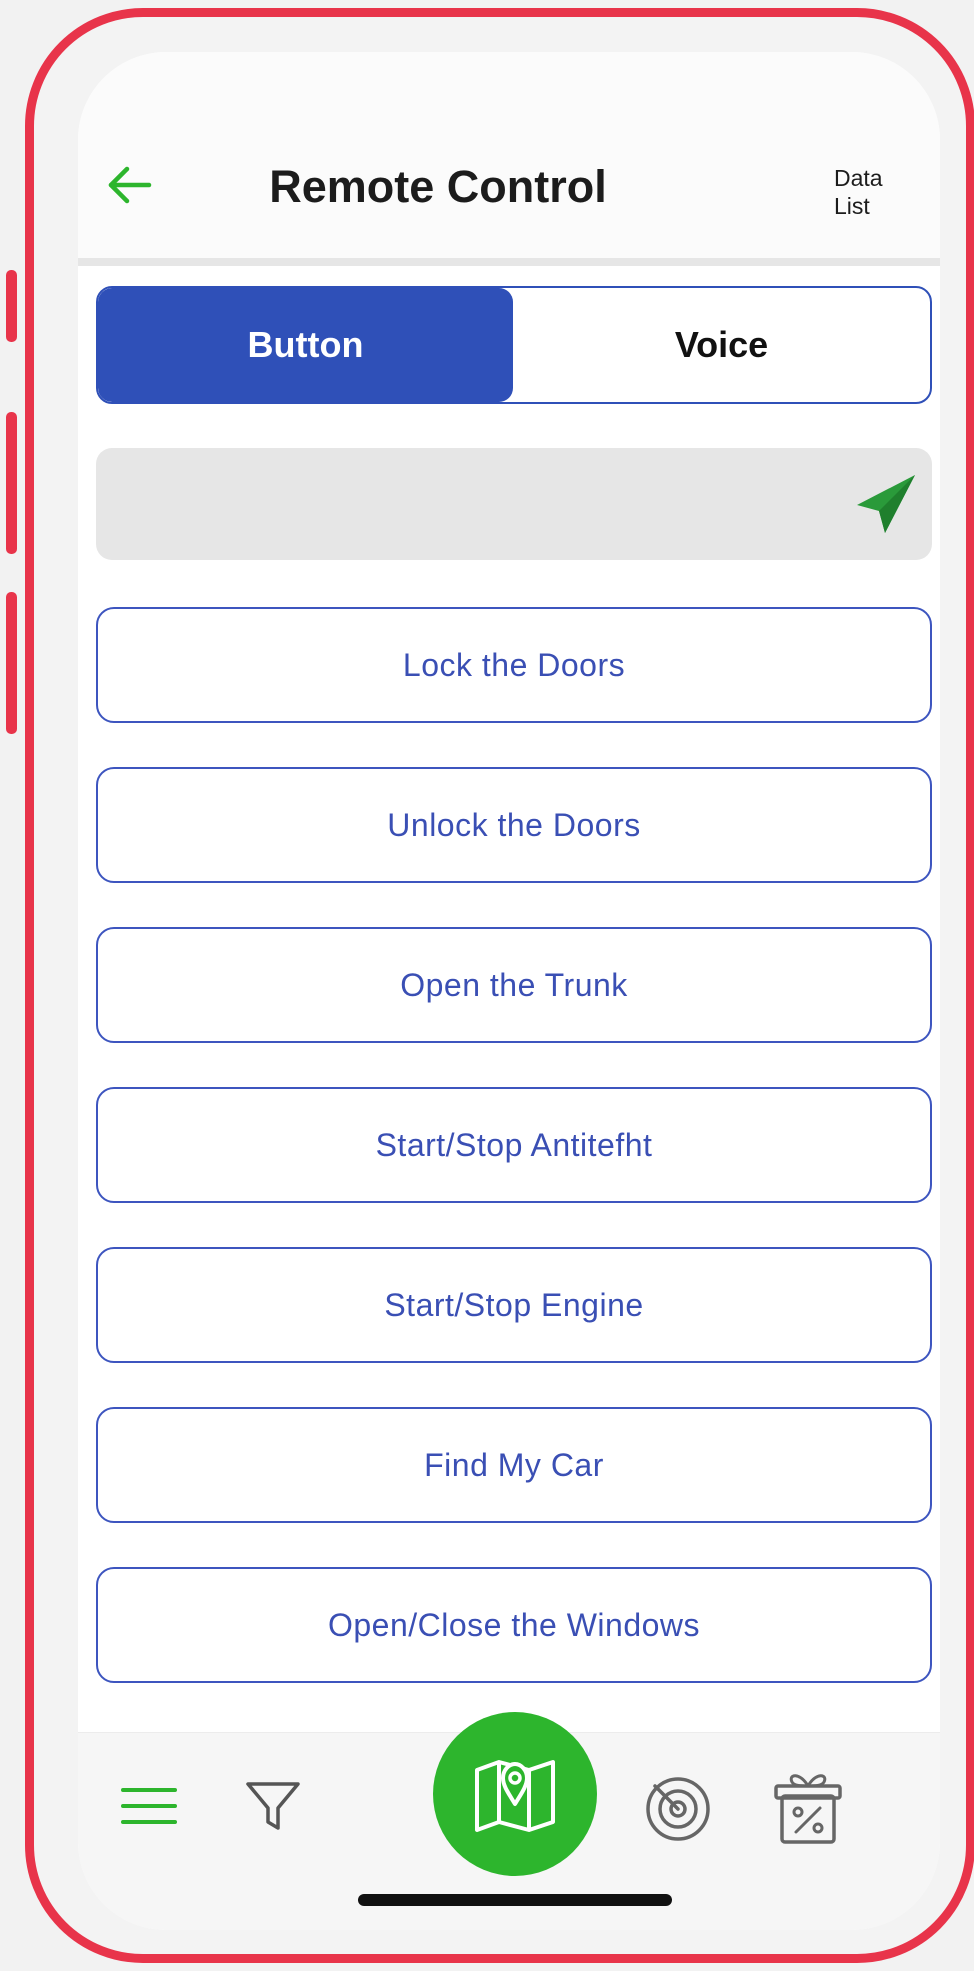  I want to click on arrow-left-icon, so click(130, 185).